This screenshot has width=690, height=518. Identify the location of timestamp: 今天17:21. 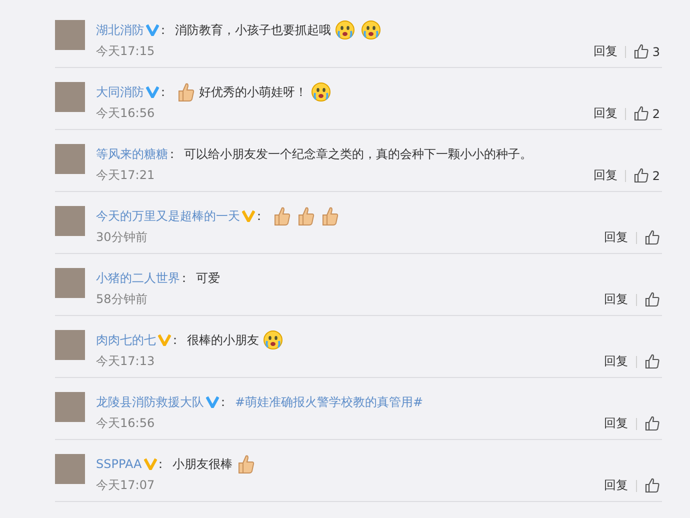
(125, 175).